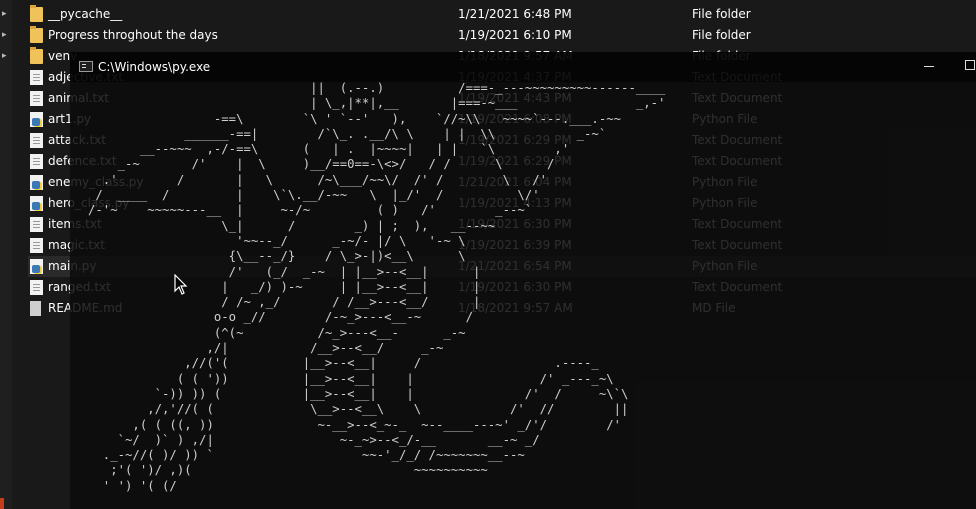 The height and width of the screenshot is (509, 976). What do you see at coordinates (929, 65) in the screenshot?
I see `minimize-button` at bounding box center [929, 65].